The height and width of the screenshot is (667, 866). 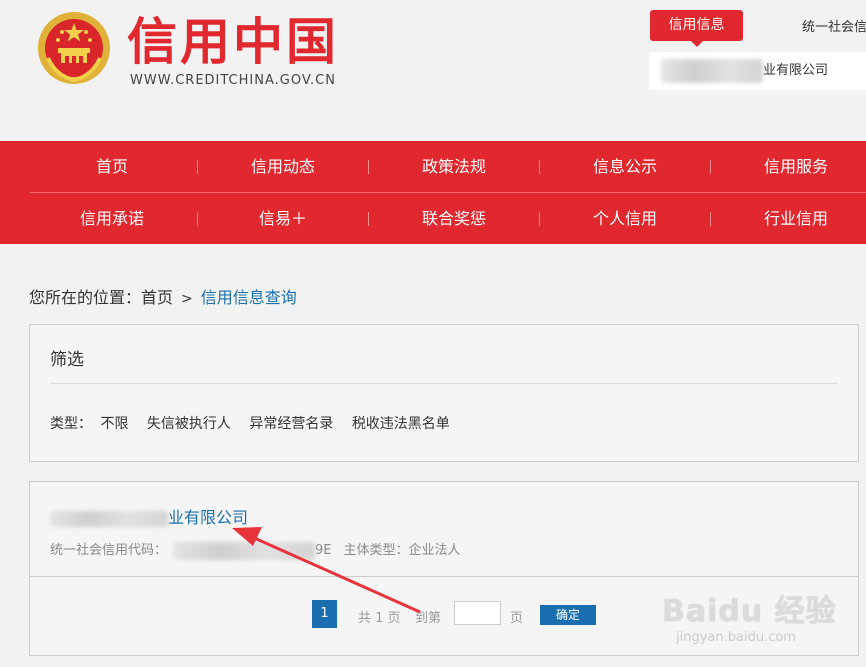 I want to click on site-url: WWW.CREDITCHINA.GOV.CN, so click(x=233, y=80).